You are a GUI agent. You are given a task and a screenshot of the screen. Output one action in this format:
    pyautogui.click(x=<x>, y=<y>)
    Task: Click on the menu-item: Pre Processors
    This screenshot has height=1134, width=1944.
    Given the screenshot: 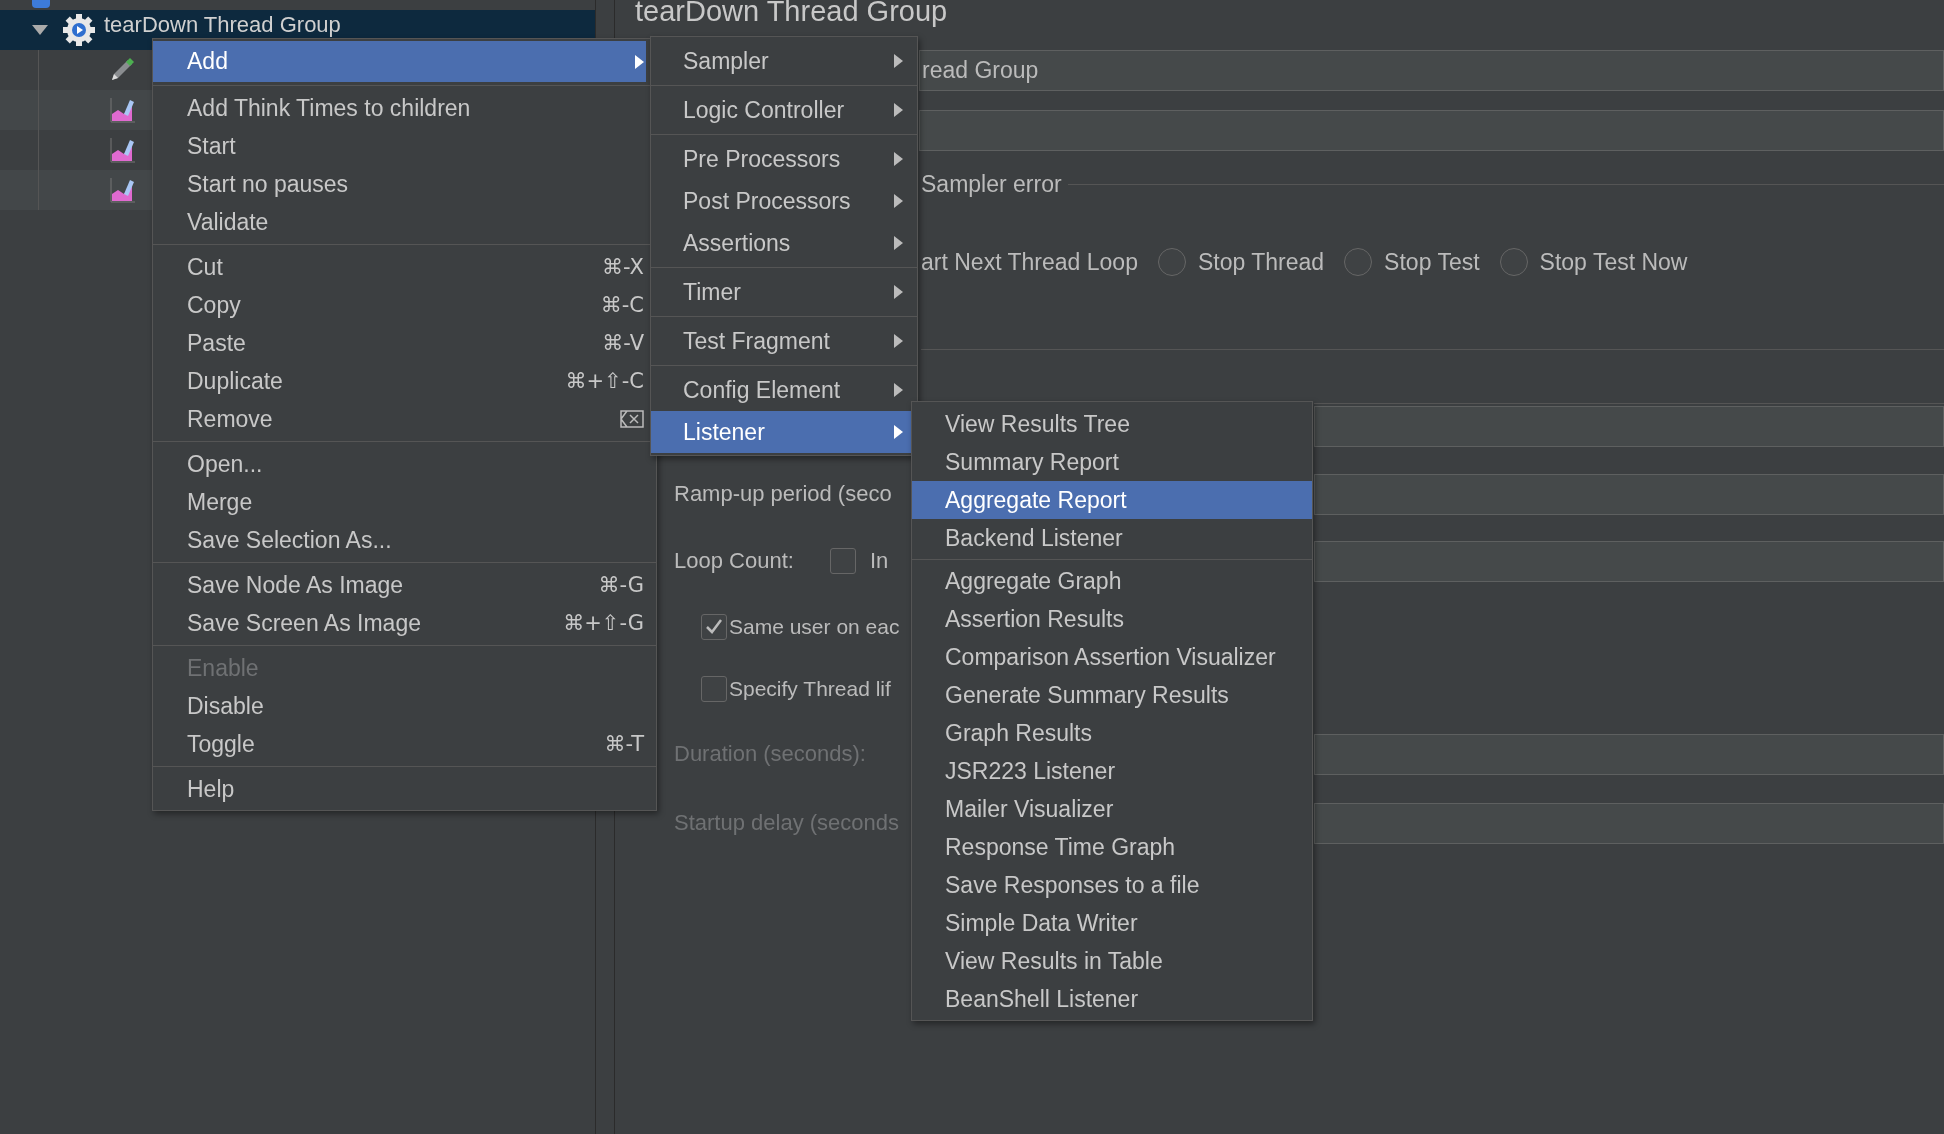 What is the action you would take?
    pyautogui.click(x=784, y=159)
    